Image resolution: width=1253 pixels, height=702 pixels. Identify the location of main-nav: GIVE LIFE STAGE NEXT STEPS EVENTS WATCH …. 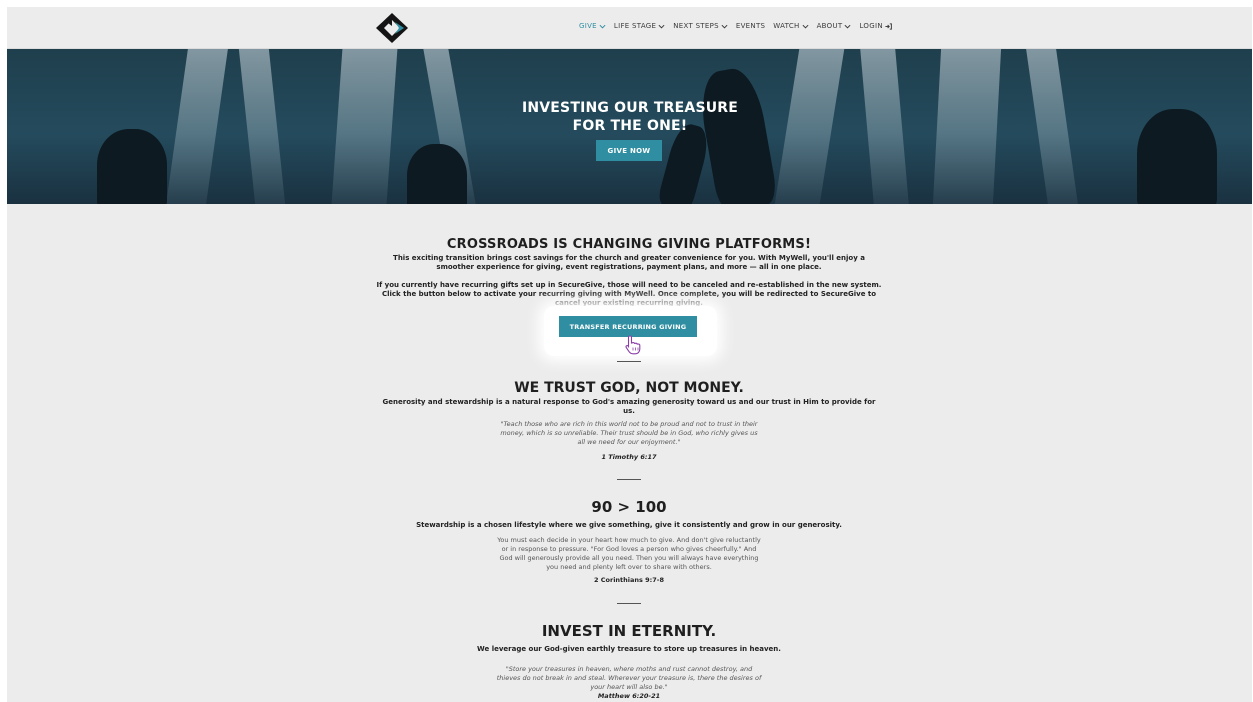
(735, 26).